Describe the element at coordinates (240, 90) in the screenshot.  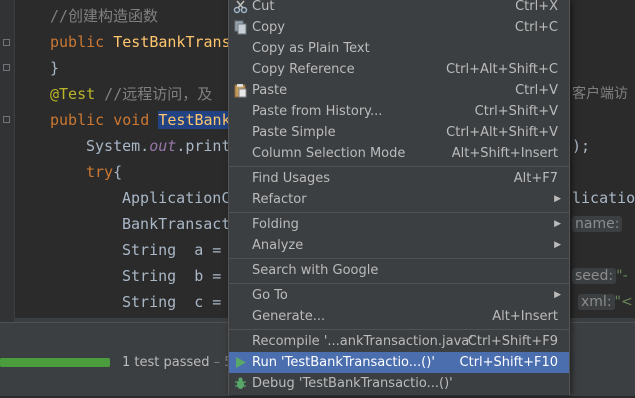
I see `paste-icon` at that location.